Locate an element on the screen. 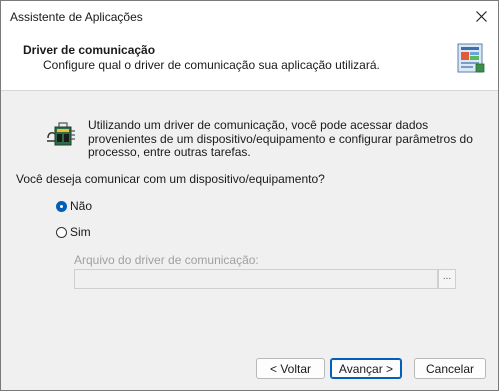 The image size is (499, 391). window-title: Assistente de Aplicações is located at coordinates (76, 17).